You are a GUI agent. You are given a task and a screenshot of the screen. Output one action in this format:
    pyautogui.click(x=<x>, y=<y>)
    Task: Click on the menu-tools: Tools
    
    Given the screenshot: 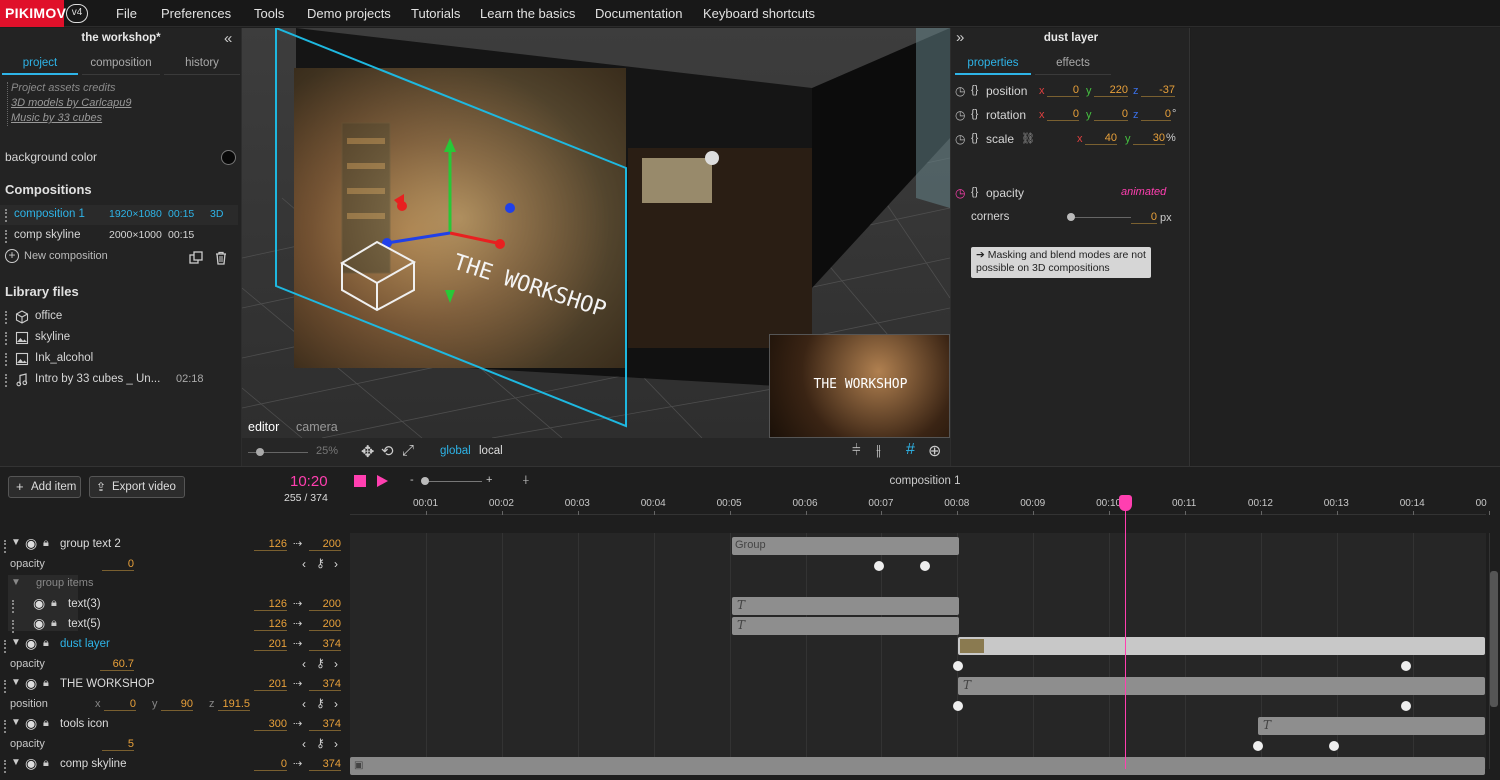 What is the action you would take?
    pyautogui.click(x=269, y=13)
    